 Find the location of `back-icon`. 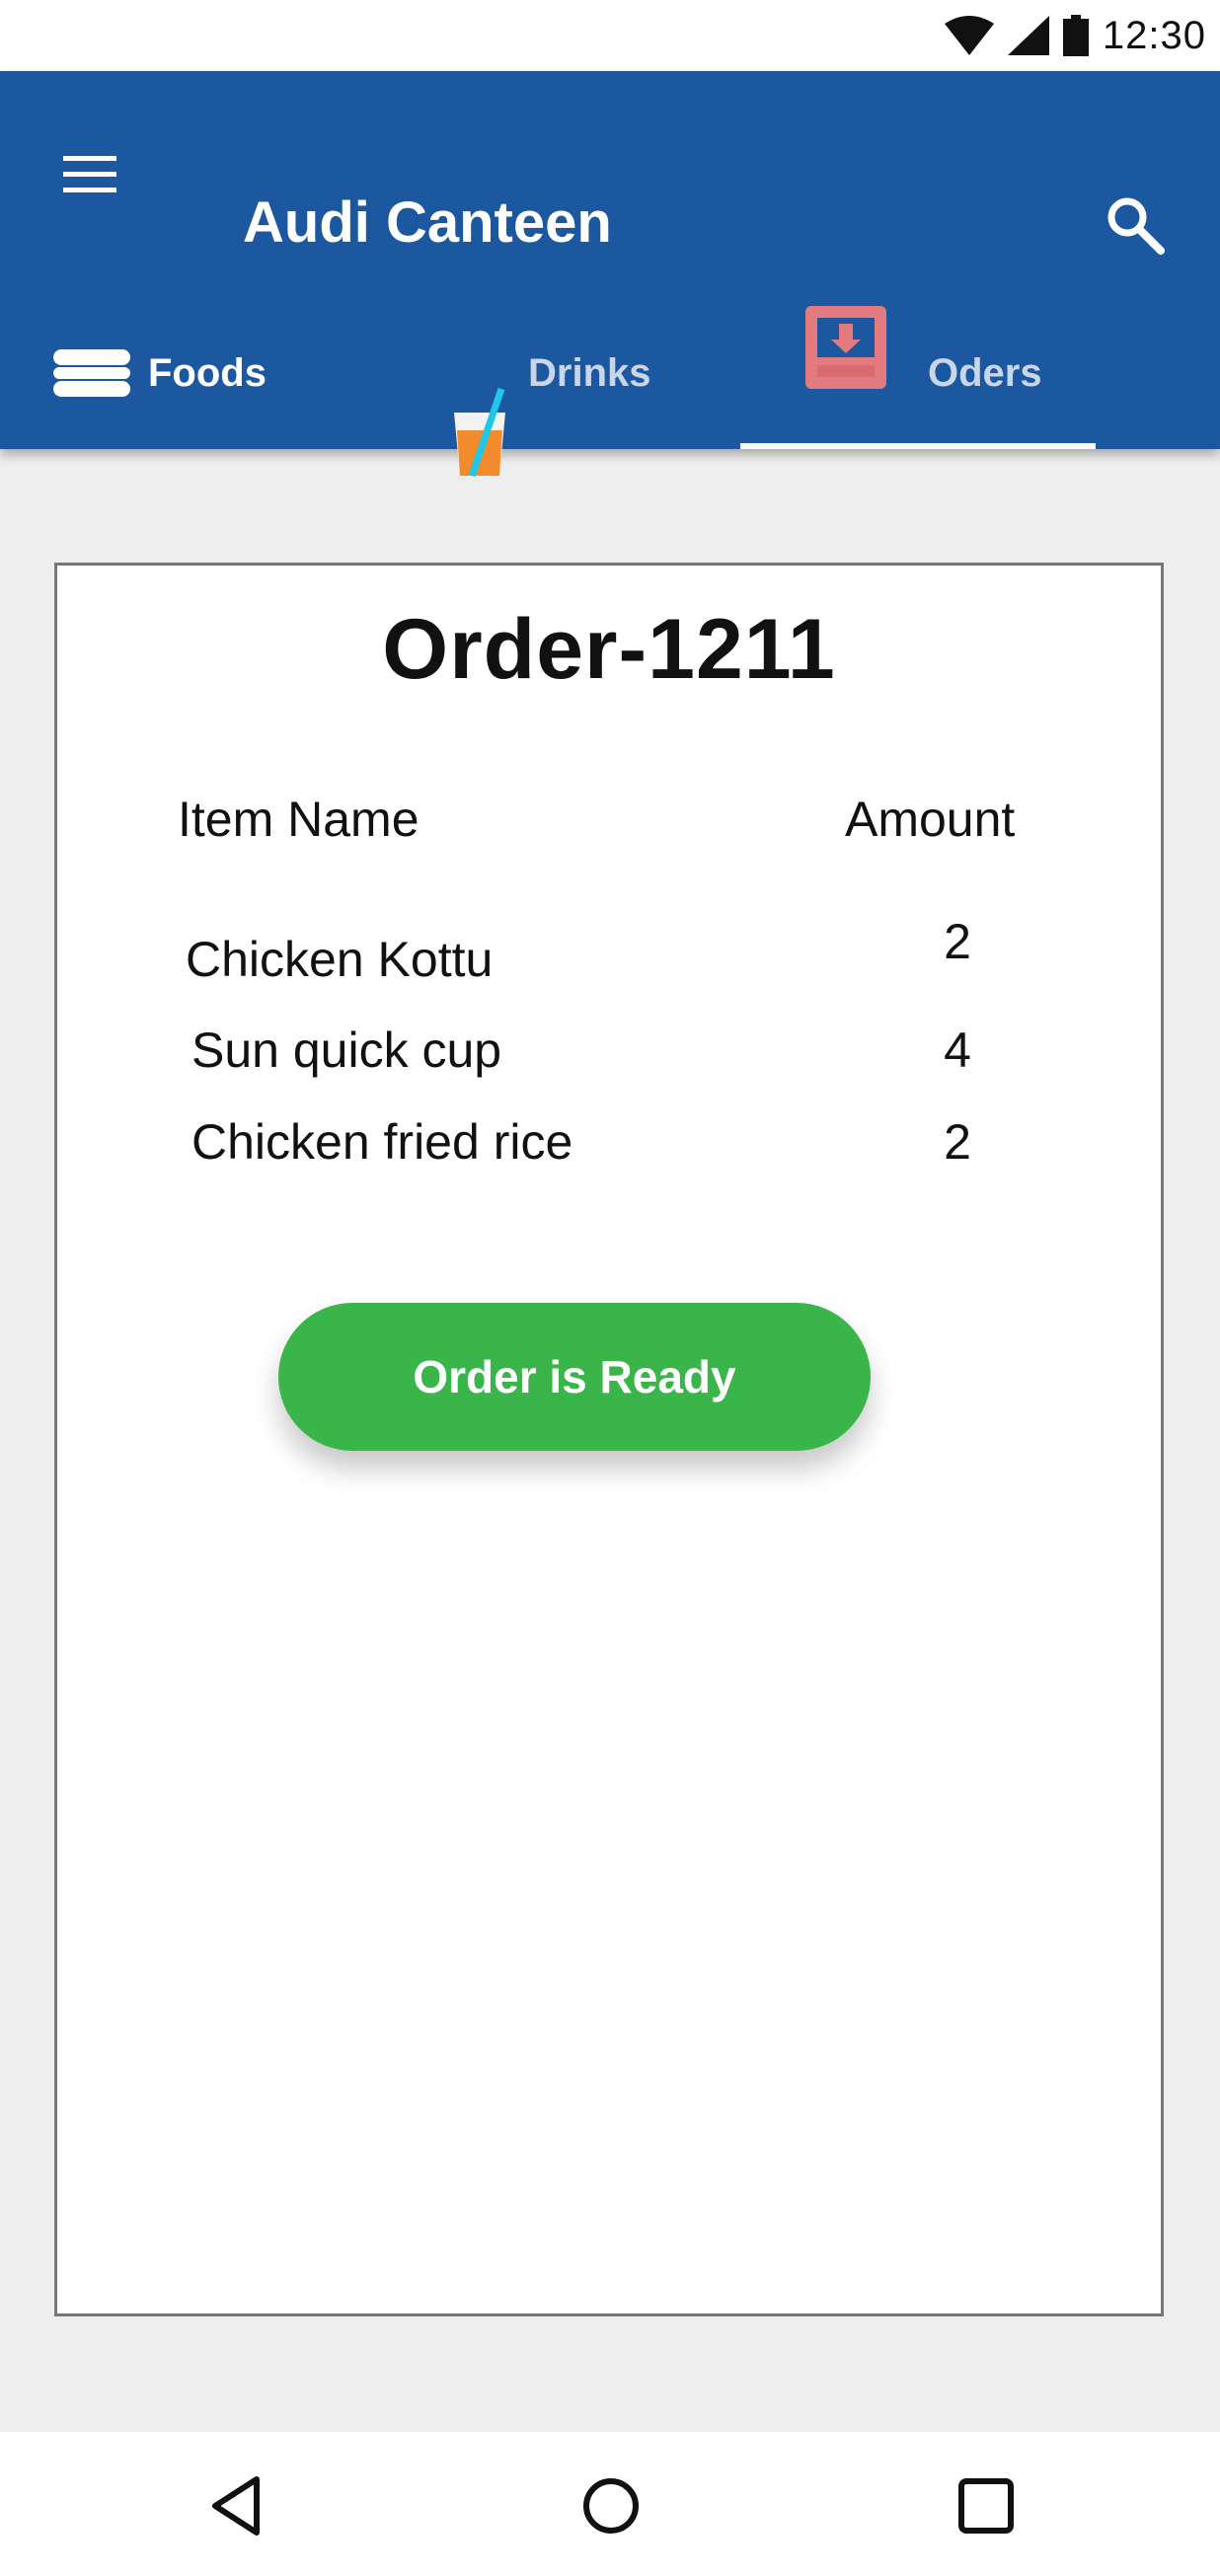

back-icon is located at coordinates (236, 2506).